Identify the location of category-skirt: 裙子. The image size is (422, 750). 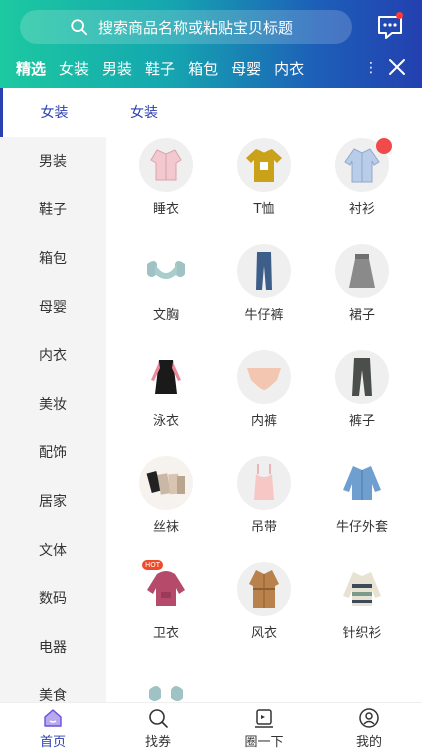
(362, 283).